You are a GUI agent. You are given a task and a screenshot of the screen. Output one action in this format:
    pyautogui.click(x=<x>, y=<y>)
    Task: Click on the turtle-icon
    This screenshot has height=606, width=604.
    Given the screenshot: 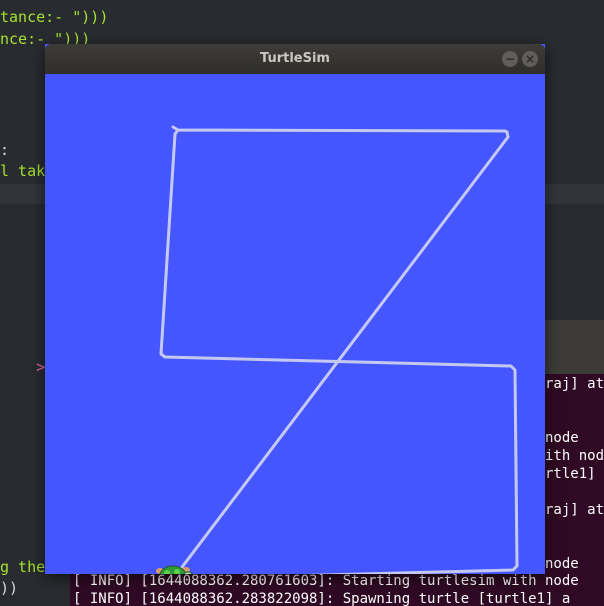 What is the action you would take?
    pyautogui.click(x=175, y=569)
    